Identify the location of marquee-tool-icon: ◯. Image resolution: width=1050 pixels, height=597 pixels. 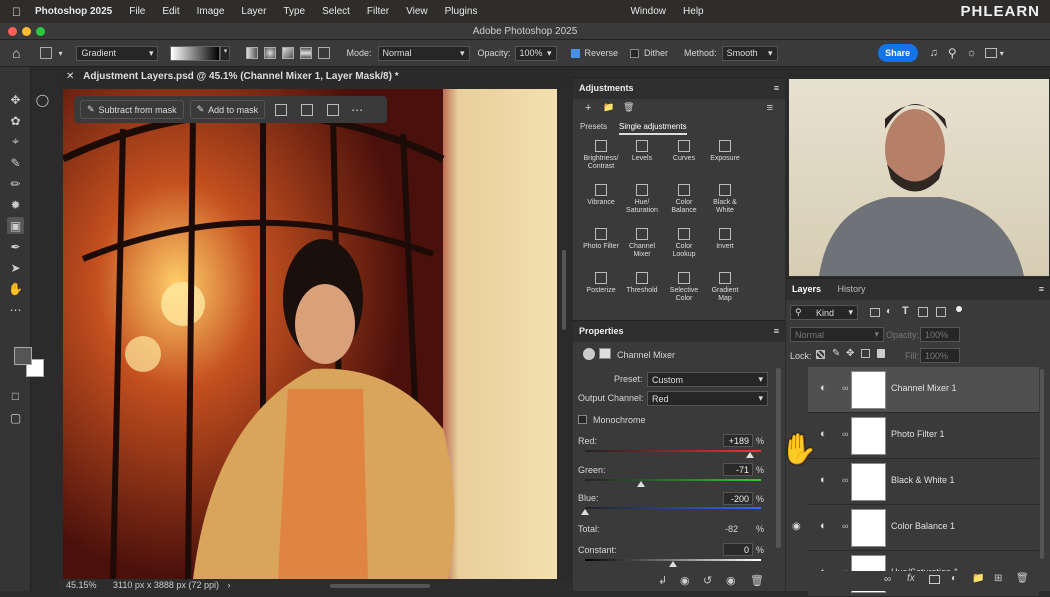
(42, 99).